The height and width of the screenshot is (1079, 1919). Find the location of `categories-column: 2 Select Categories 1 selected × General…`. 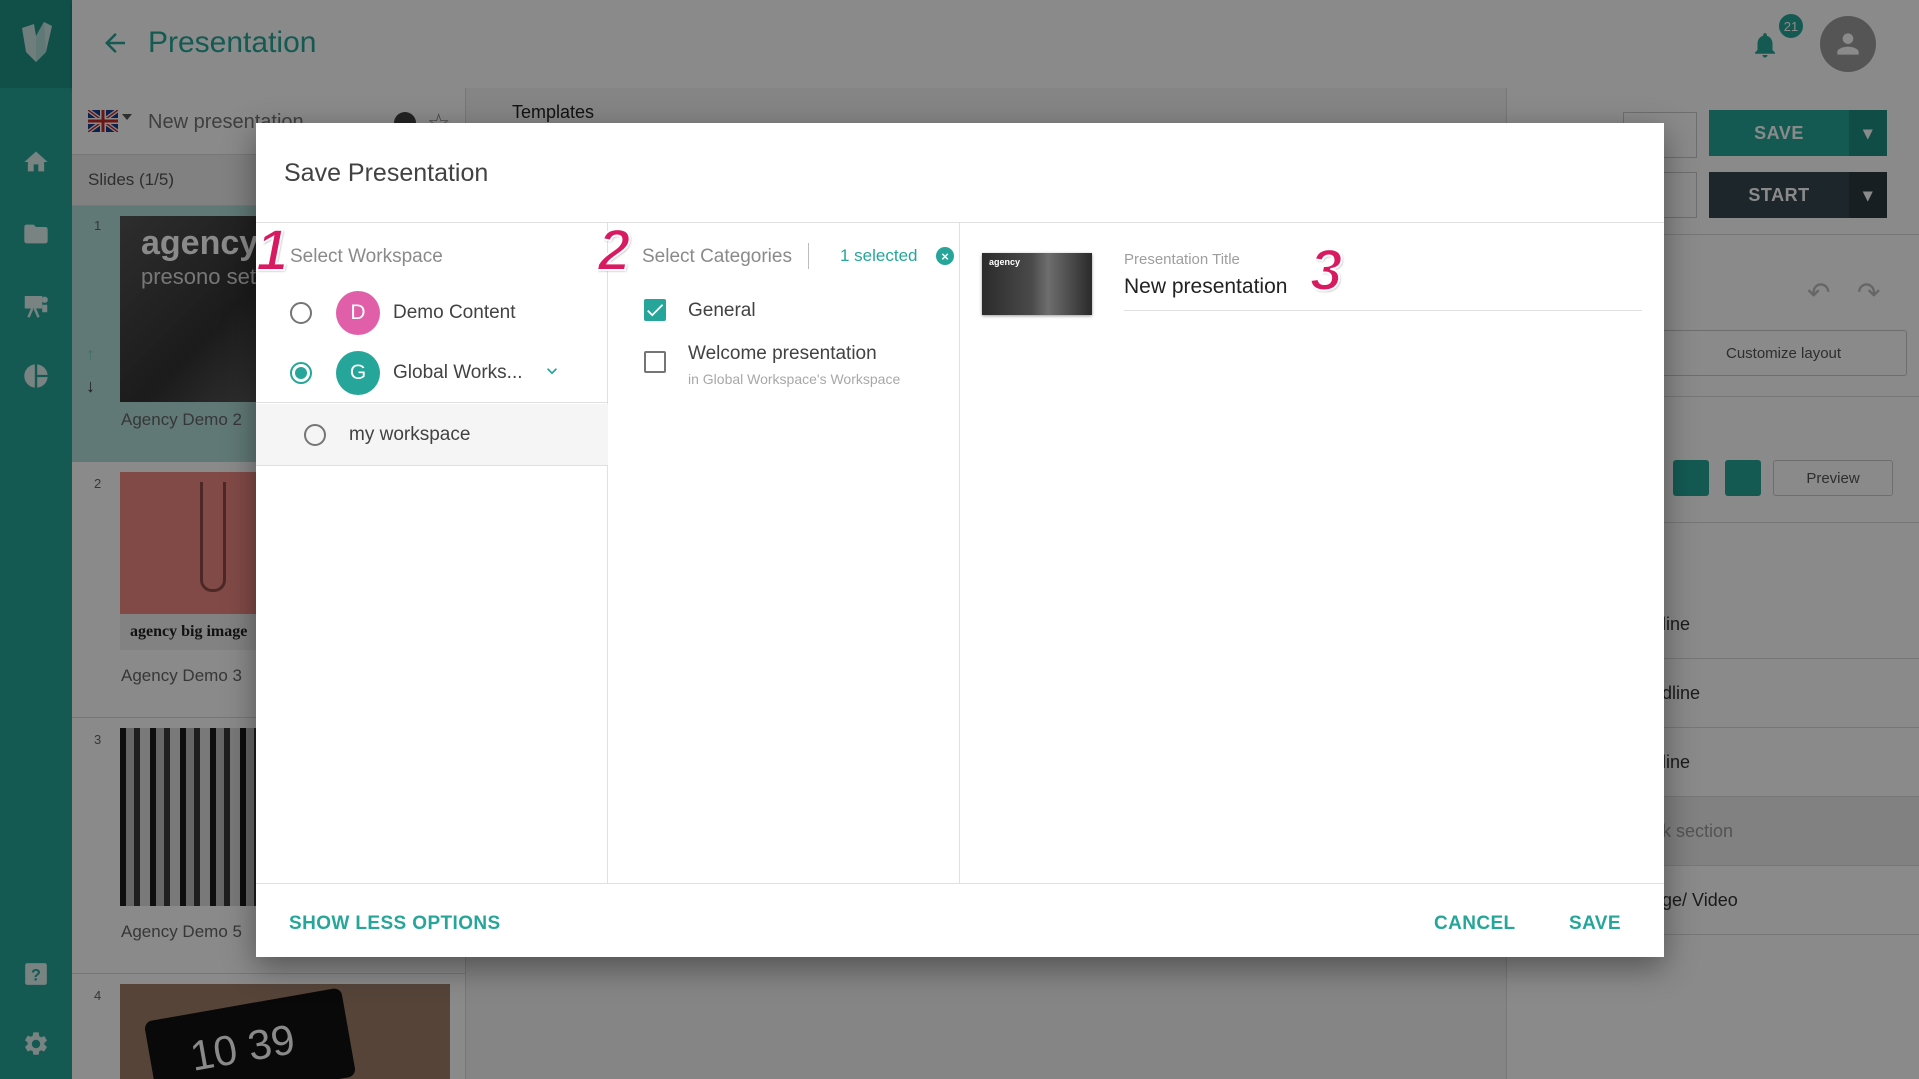

categories-column: 2 Select Categories 1 selected × General… is located at coordinates (778, 550).